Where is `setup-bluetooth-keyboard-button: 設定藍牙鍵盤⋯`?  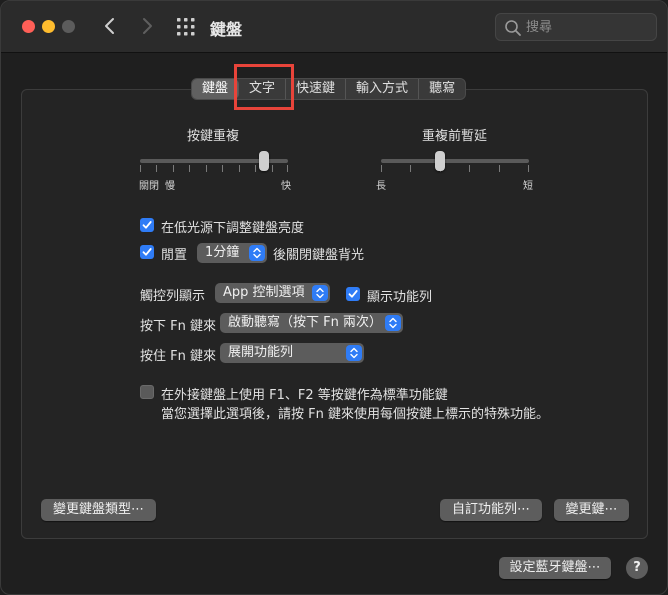
setup-bluetooth-keyboard-button: 設定藍牙鍵盤⋯ is located at coordinates (555, 568).